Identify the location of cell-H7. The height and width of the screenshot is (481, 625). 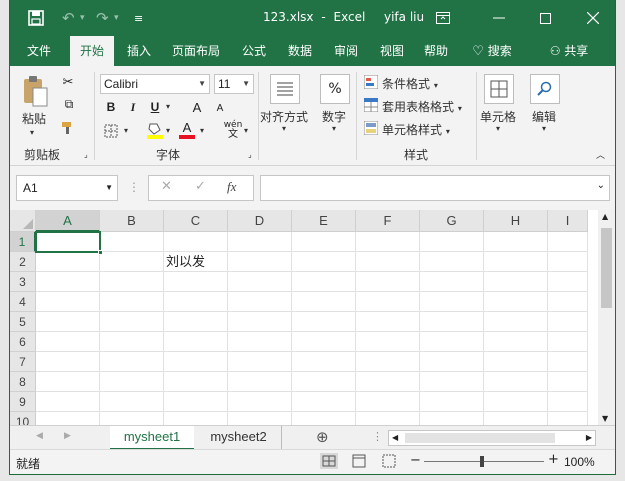
(516, 362).